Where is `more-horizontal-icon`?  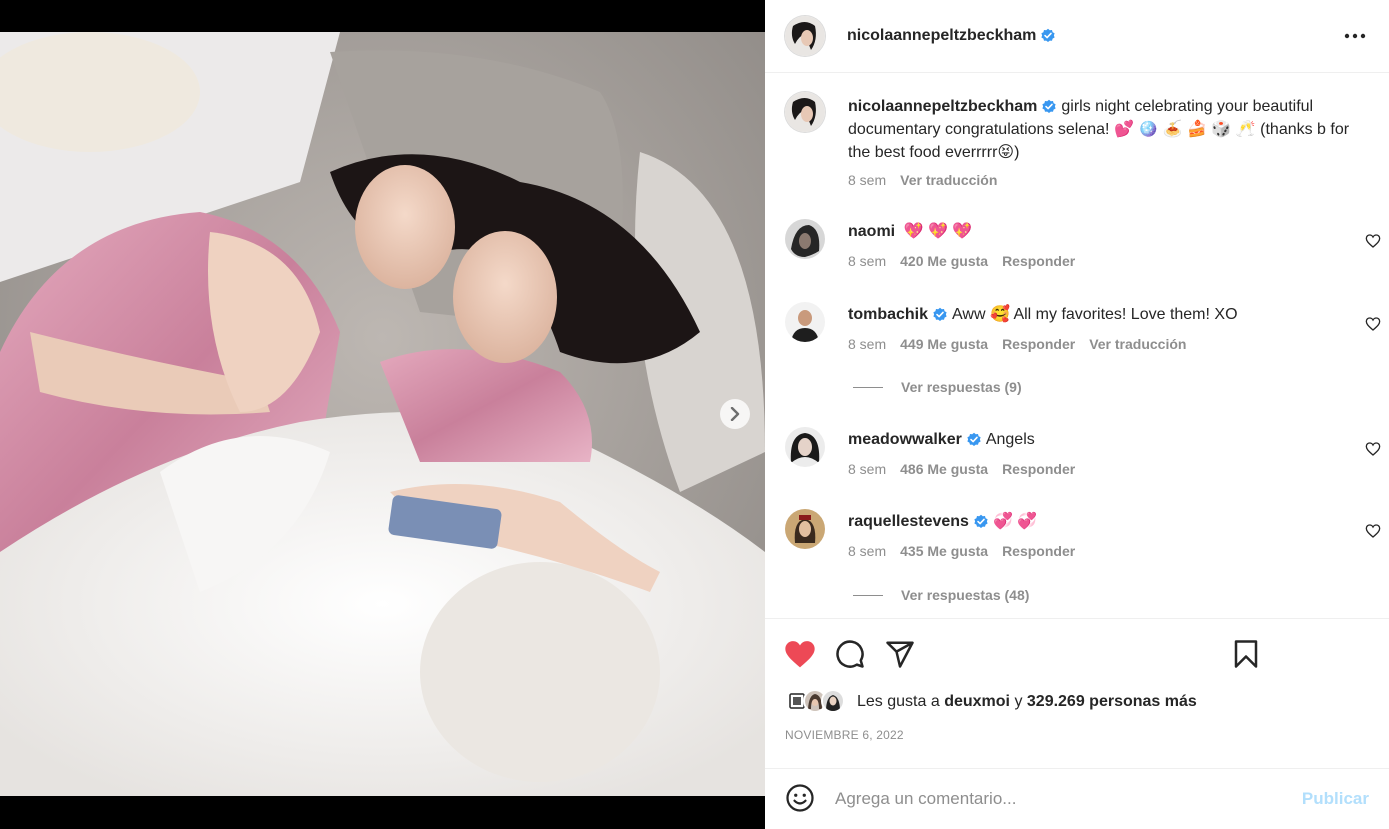
more-horizontal-icon is located at coordinates (1355, 36).